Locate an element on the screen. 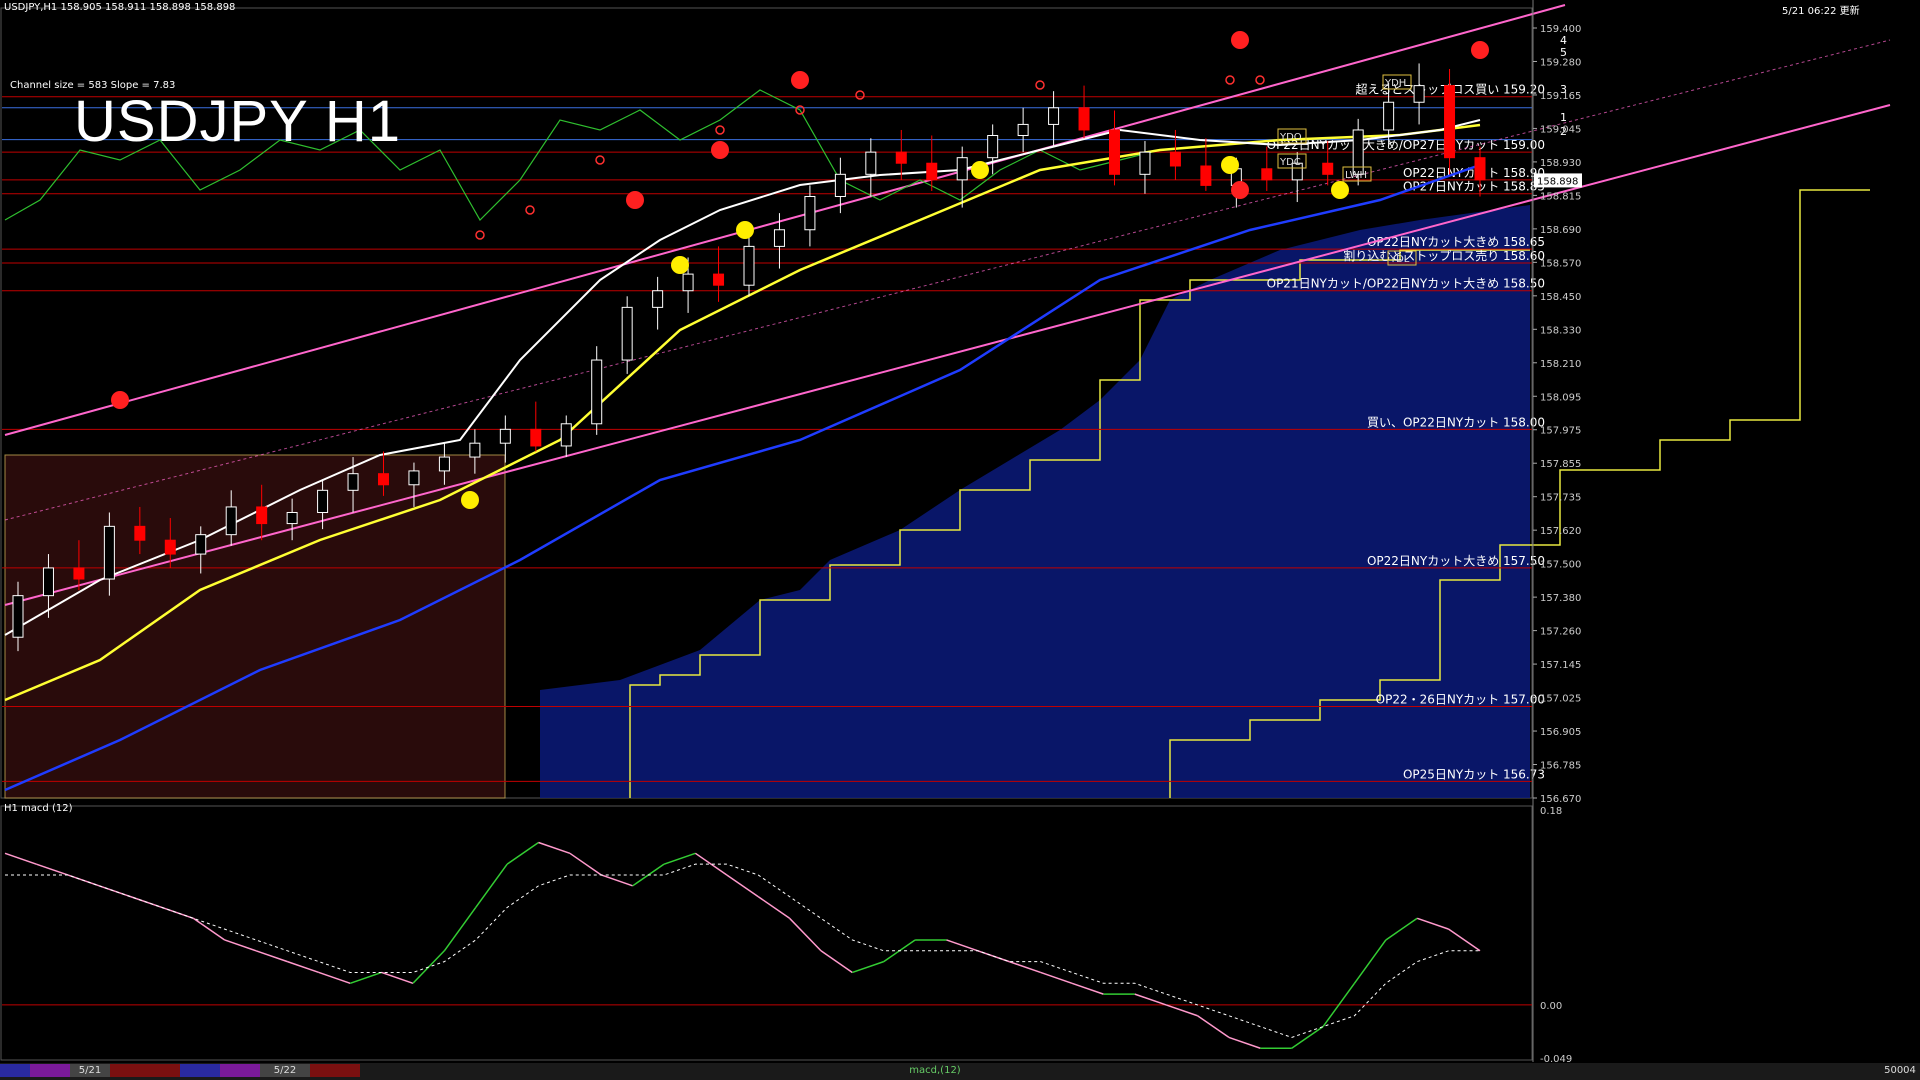 This screenshot has width=1920, height=1080. wave-label: 1 is located at coordinates (1563, 117).